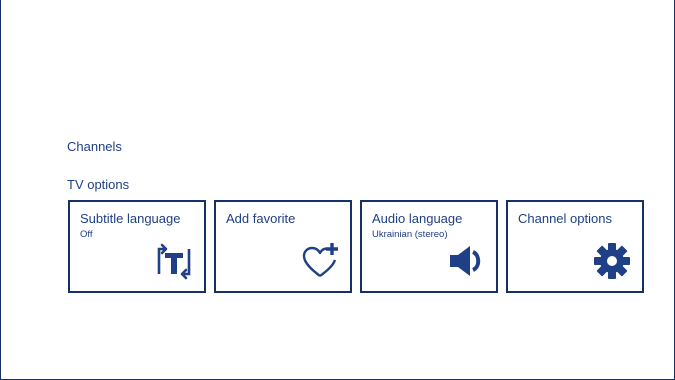  Describe the element at coordinates (466, 261) in the screenshot. I see `speaker-icon` at that location.